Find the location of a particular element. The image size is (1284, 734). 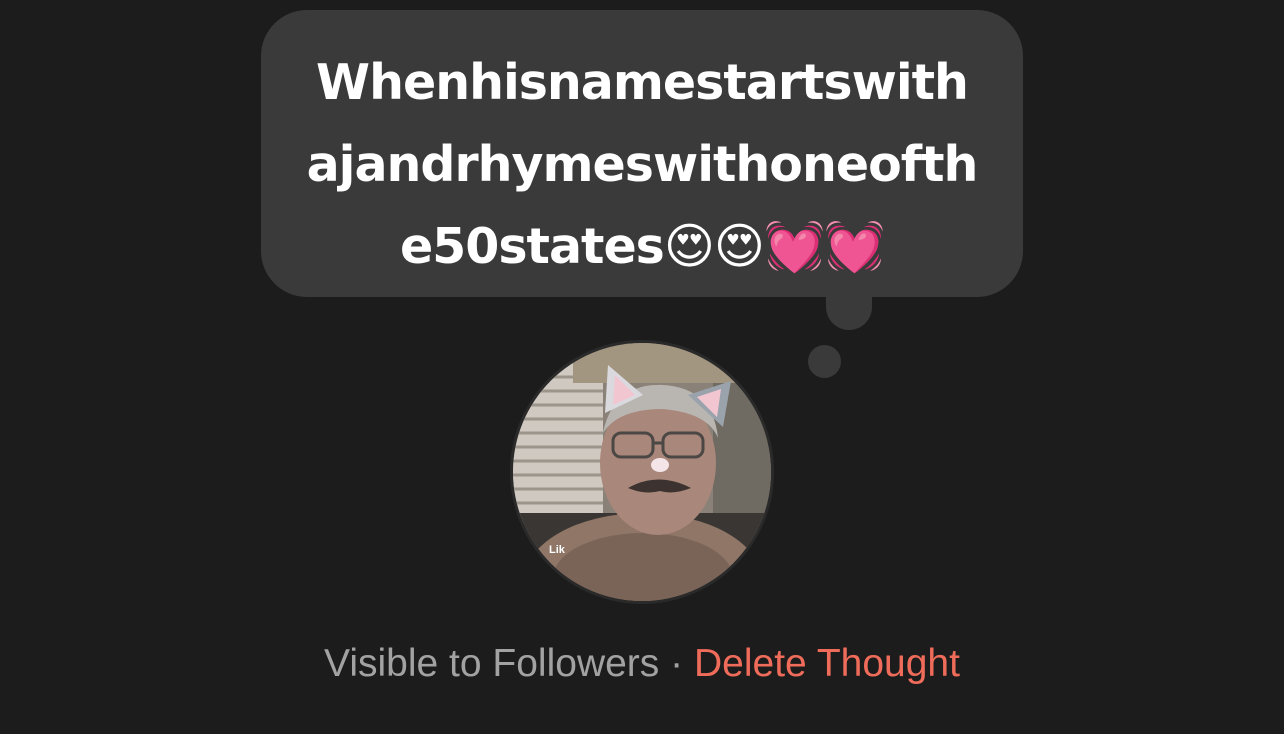

avatar: Lik is located at coordinates (642, 472).